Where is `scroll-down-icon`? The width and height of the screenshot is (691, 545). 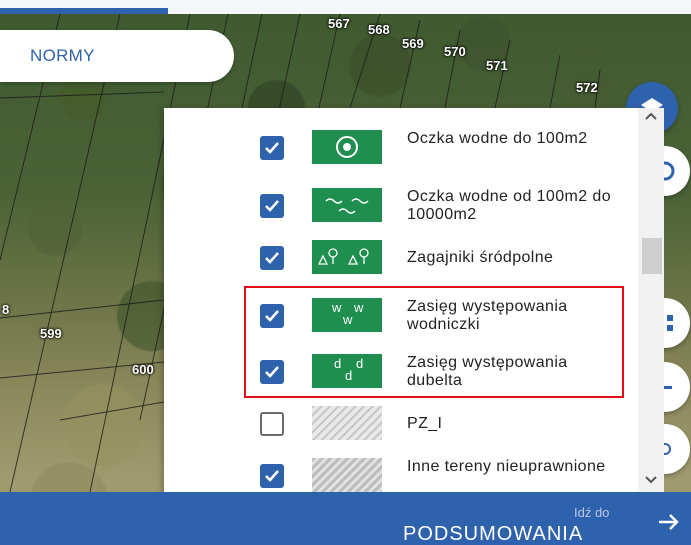 scroll-down-icon is located at coordinates (651, 482).